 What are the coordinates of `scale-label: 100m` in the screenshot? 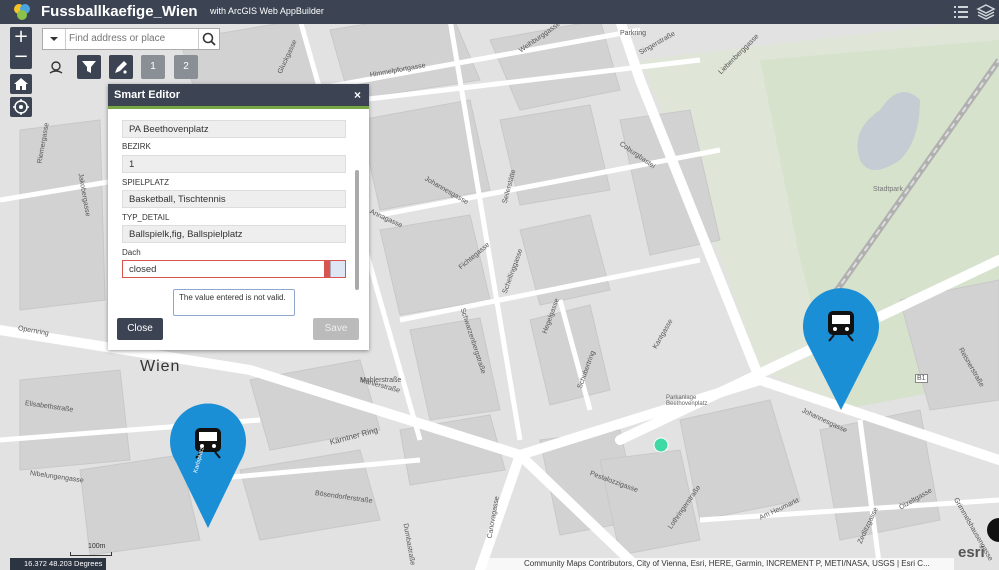 It's located at (97, 546).